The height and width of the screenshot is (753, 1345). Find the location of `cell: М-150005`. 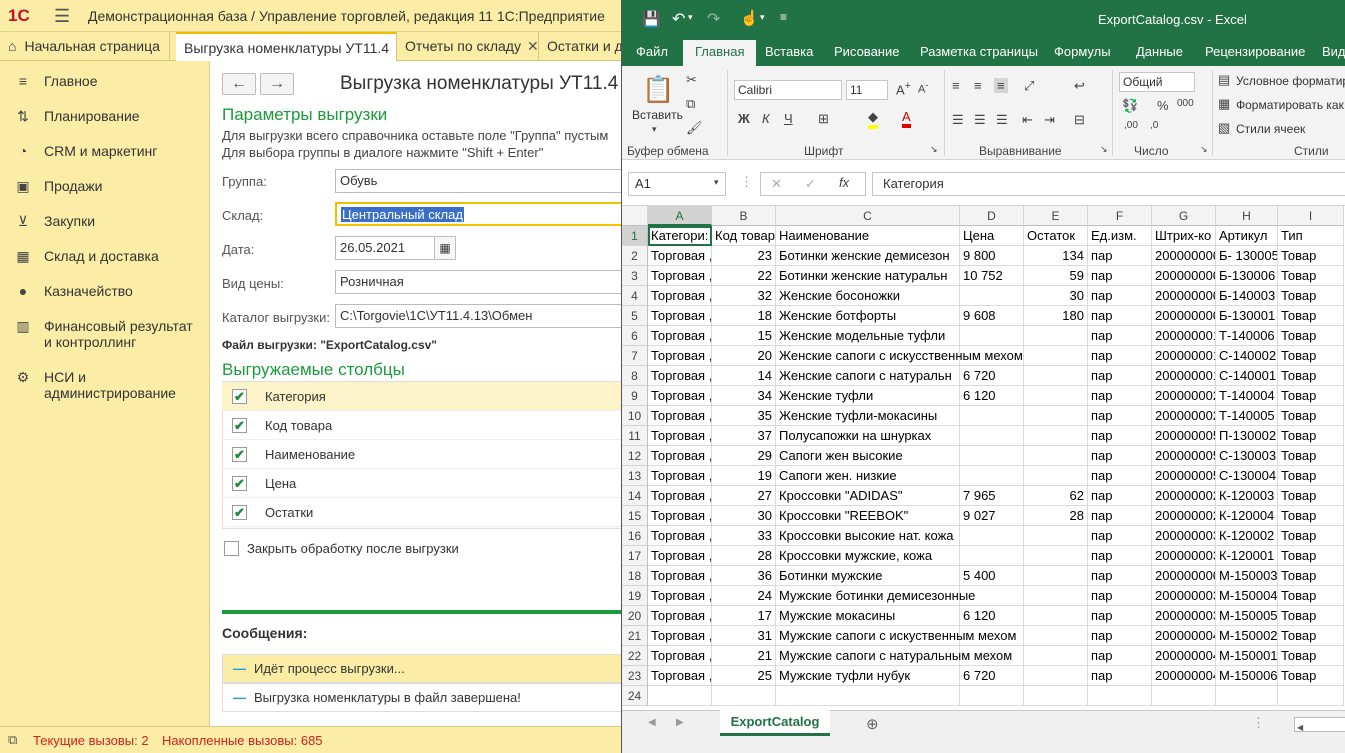

cell: М-150005 is located at coordinates (1247, 616).